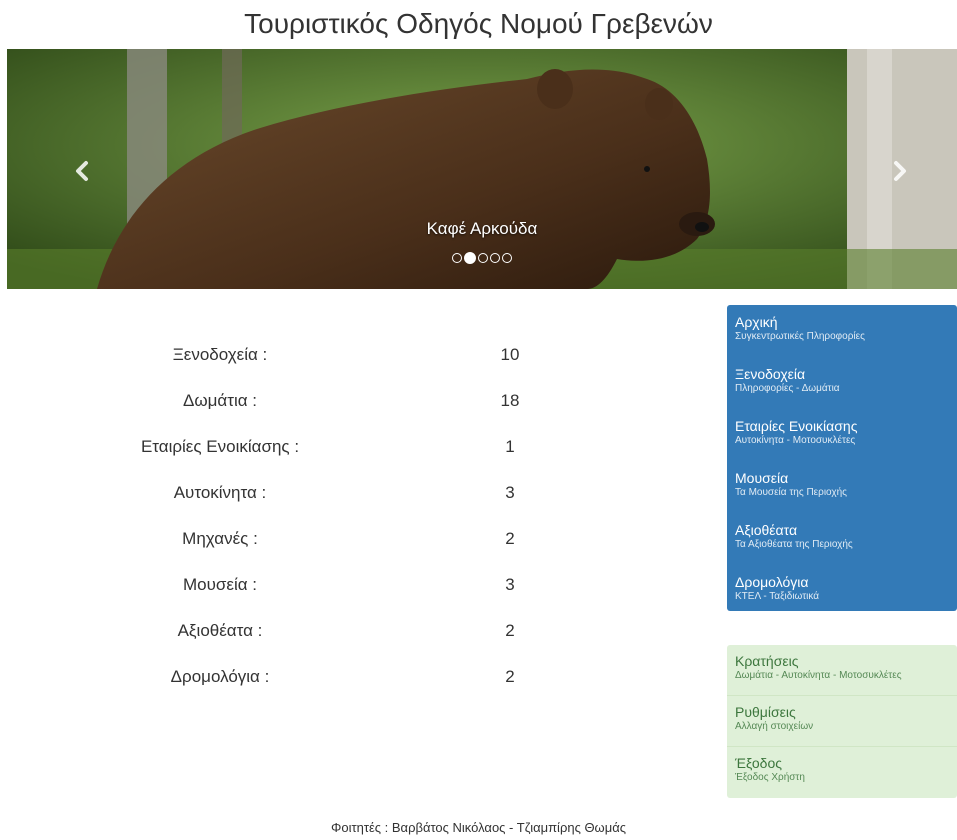  I want to click on user-nav-item-title: Κρατήσεις, so click(767, 661).